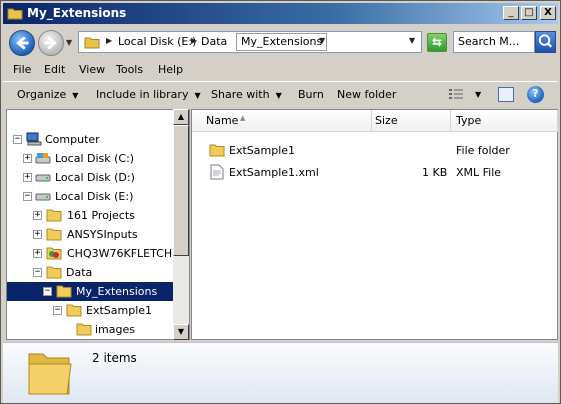 This screenshot has height=404, width=561. I want to click on breadcrumb-data: Data, so click(214, 41).